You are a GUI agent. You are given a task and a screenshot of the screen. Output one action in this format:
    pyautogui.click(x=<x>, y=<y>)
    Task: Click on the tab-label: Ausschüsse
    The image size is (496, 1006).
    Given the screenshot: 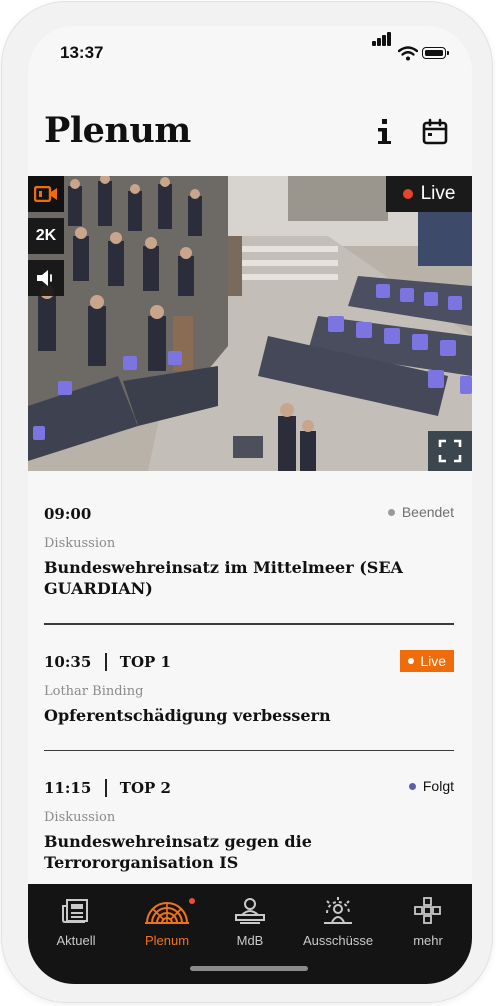 What is the action you would take?
    pyautogui.click(x=338, y=940)
    